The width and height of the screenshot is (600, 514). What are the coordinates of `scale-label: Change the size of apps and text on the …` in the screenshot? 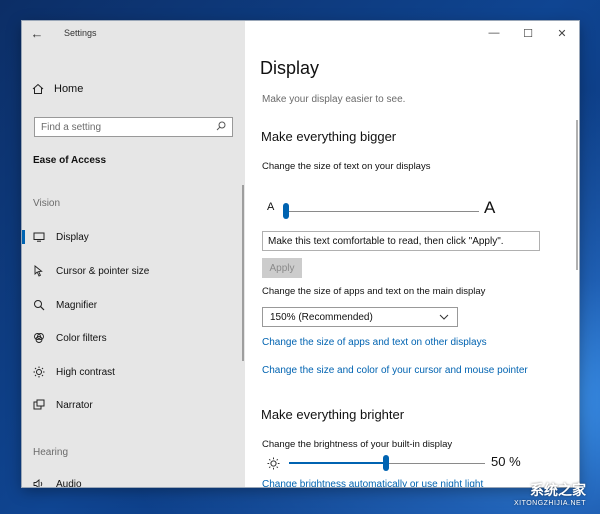 It's located at (374, 291).